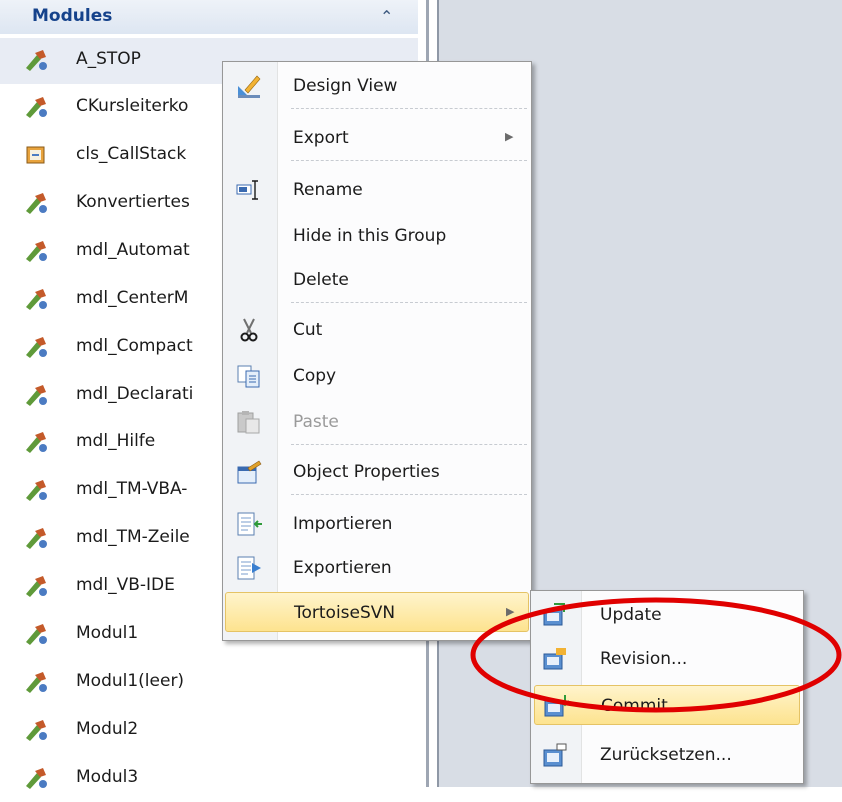 Image resolution: width=842 pixels, height=802 pixels. What do you see at coordinates (249, 86) in the screenshot?
I see `design-view-icon` at bounding box center [249, 86].